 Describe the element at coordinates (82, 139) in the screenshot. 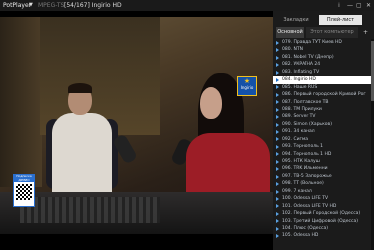

I see `video-person-man` at that location.